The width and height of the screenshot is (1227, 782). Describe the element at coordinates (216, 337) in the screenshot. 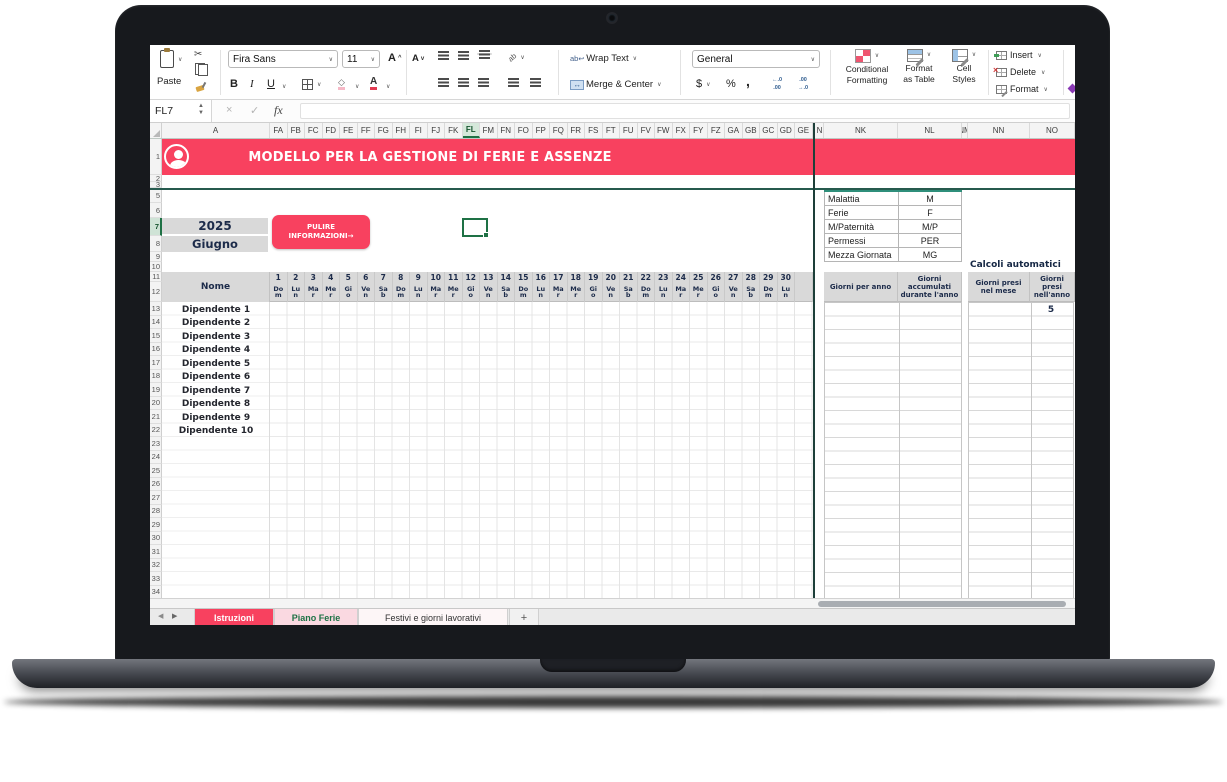

I see `employee-name-cell: Dipendente 3` at that location.